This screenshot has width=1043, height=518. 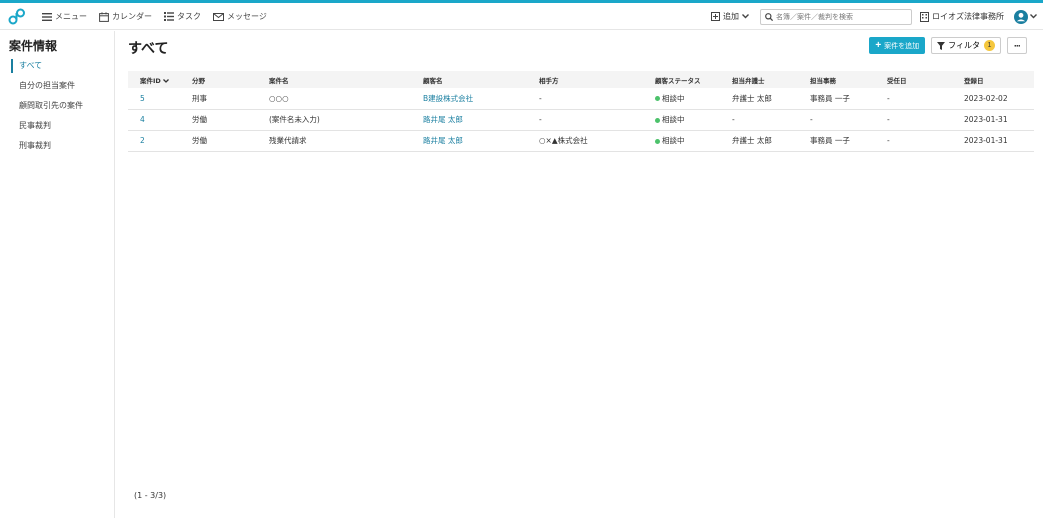 I want to click on nav-menu: メニュー, so click(x=64, y=16).